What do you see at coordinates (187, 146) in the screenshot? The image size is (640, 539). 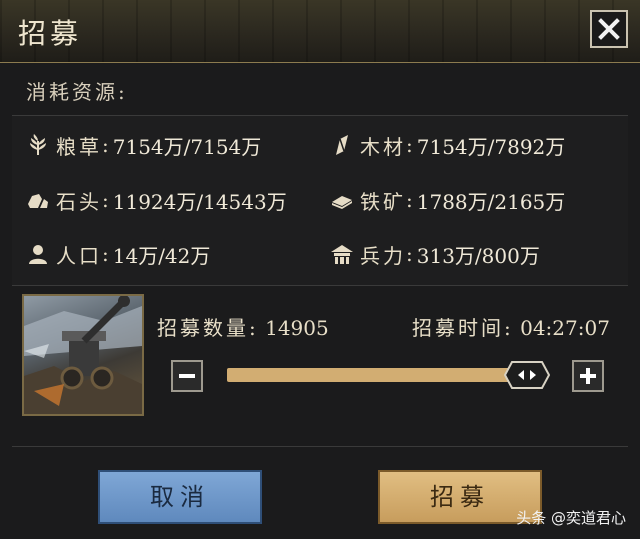 I see `resource-value: 7154万/7154万` at bounding box center [187, 146].